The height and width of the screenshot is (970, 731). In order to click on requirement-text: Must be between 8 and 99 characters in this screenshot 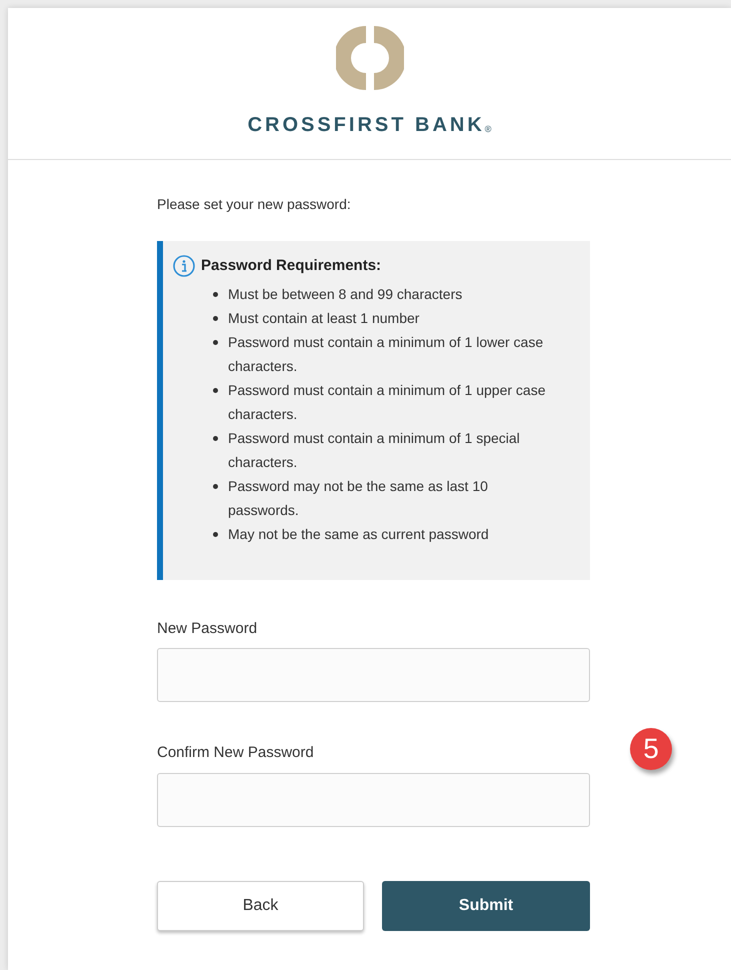, I will do `click(346, 294)`.